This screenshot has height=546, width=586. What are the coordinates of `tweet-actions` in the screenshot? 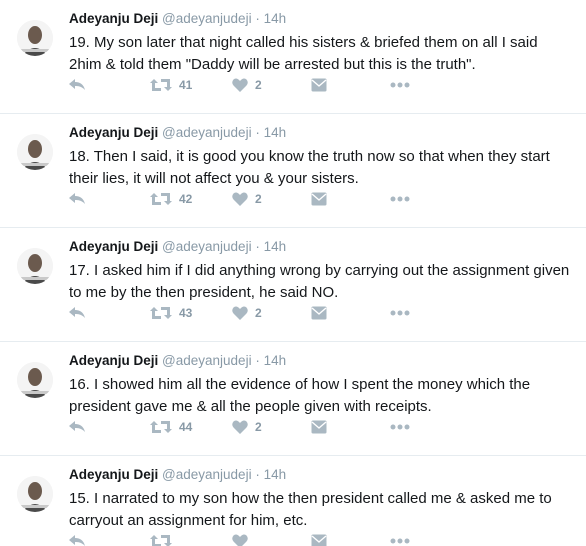 It's located at (293, 538).